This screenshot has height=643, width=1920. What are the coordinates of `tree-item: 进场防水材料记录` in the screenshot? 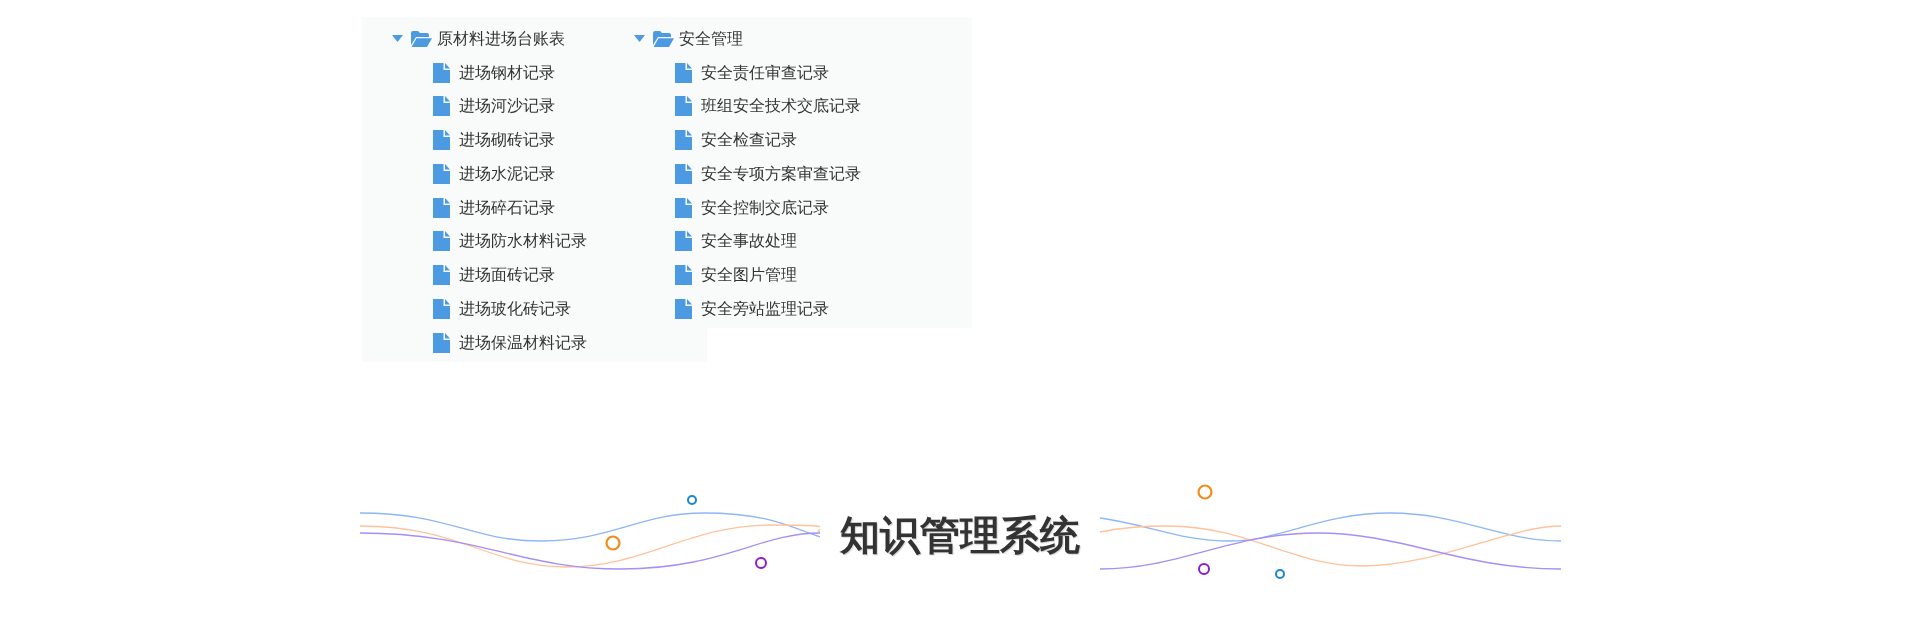 It's located at (510, 241).